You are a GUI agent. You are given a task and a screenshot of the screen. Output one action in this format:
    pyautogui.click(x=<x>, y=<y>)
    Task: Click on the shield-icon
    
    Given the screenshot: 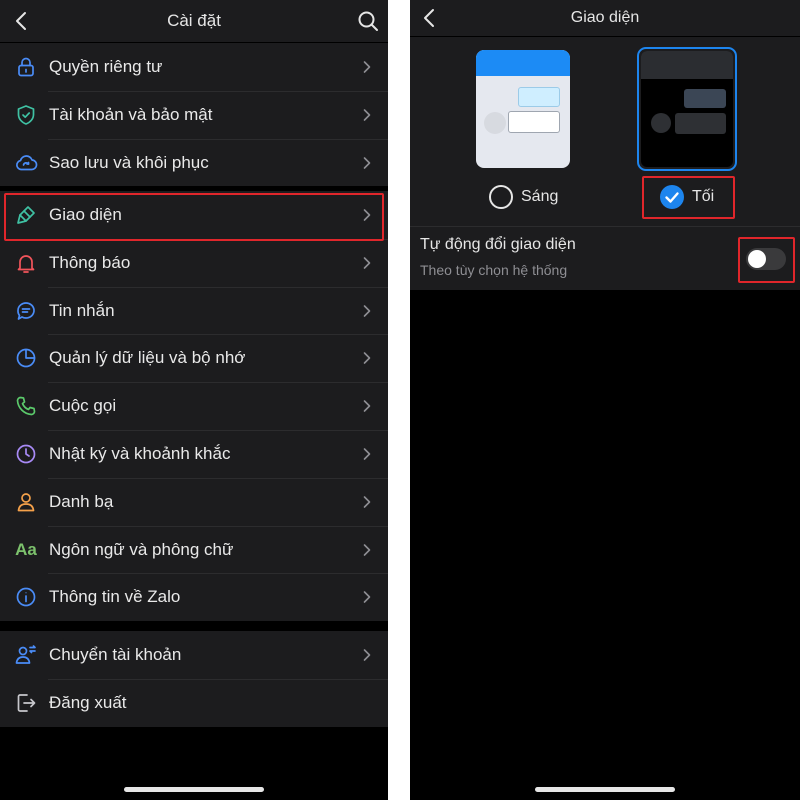 What is the action you would take?
    pyautogui.click(x=26, y=115)
    